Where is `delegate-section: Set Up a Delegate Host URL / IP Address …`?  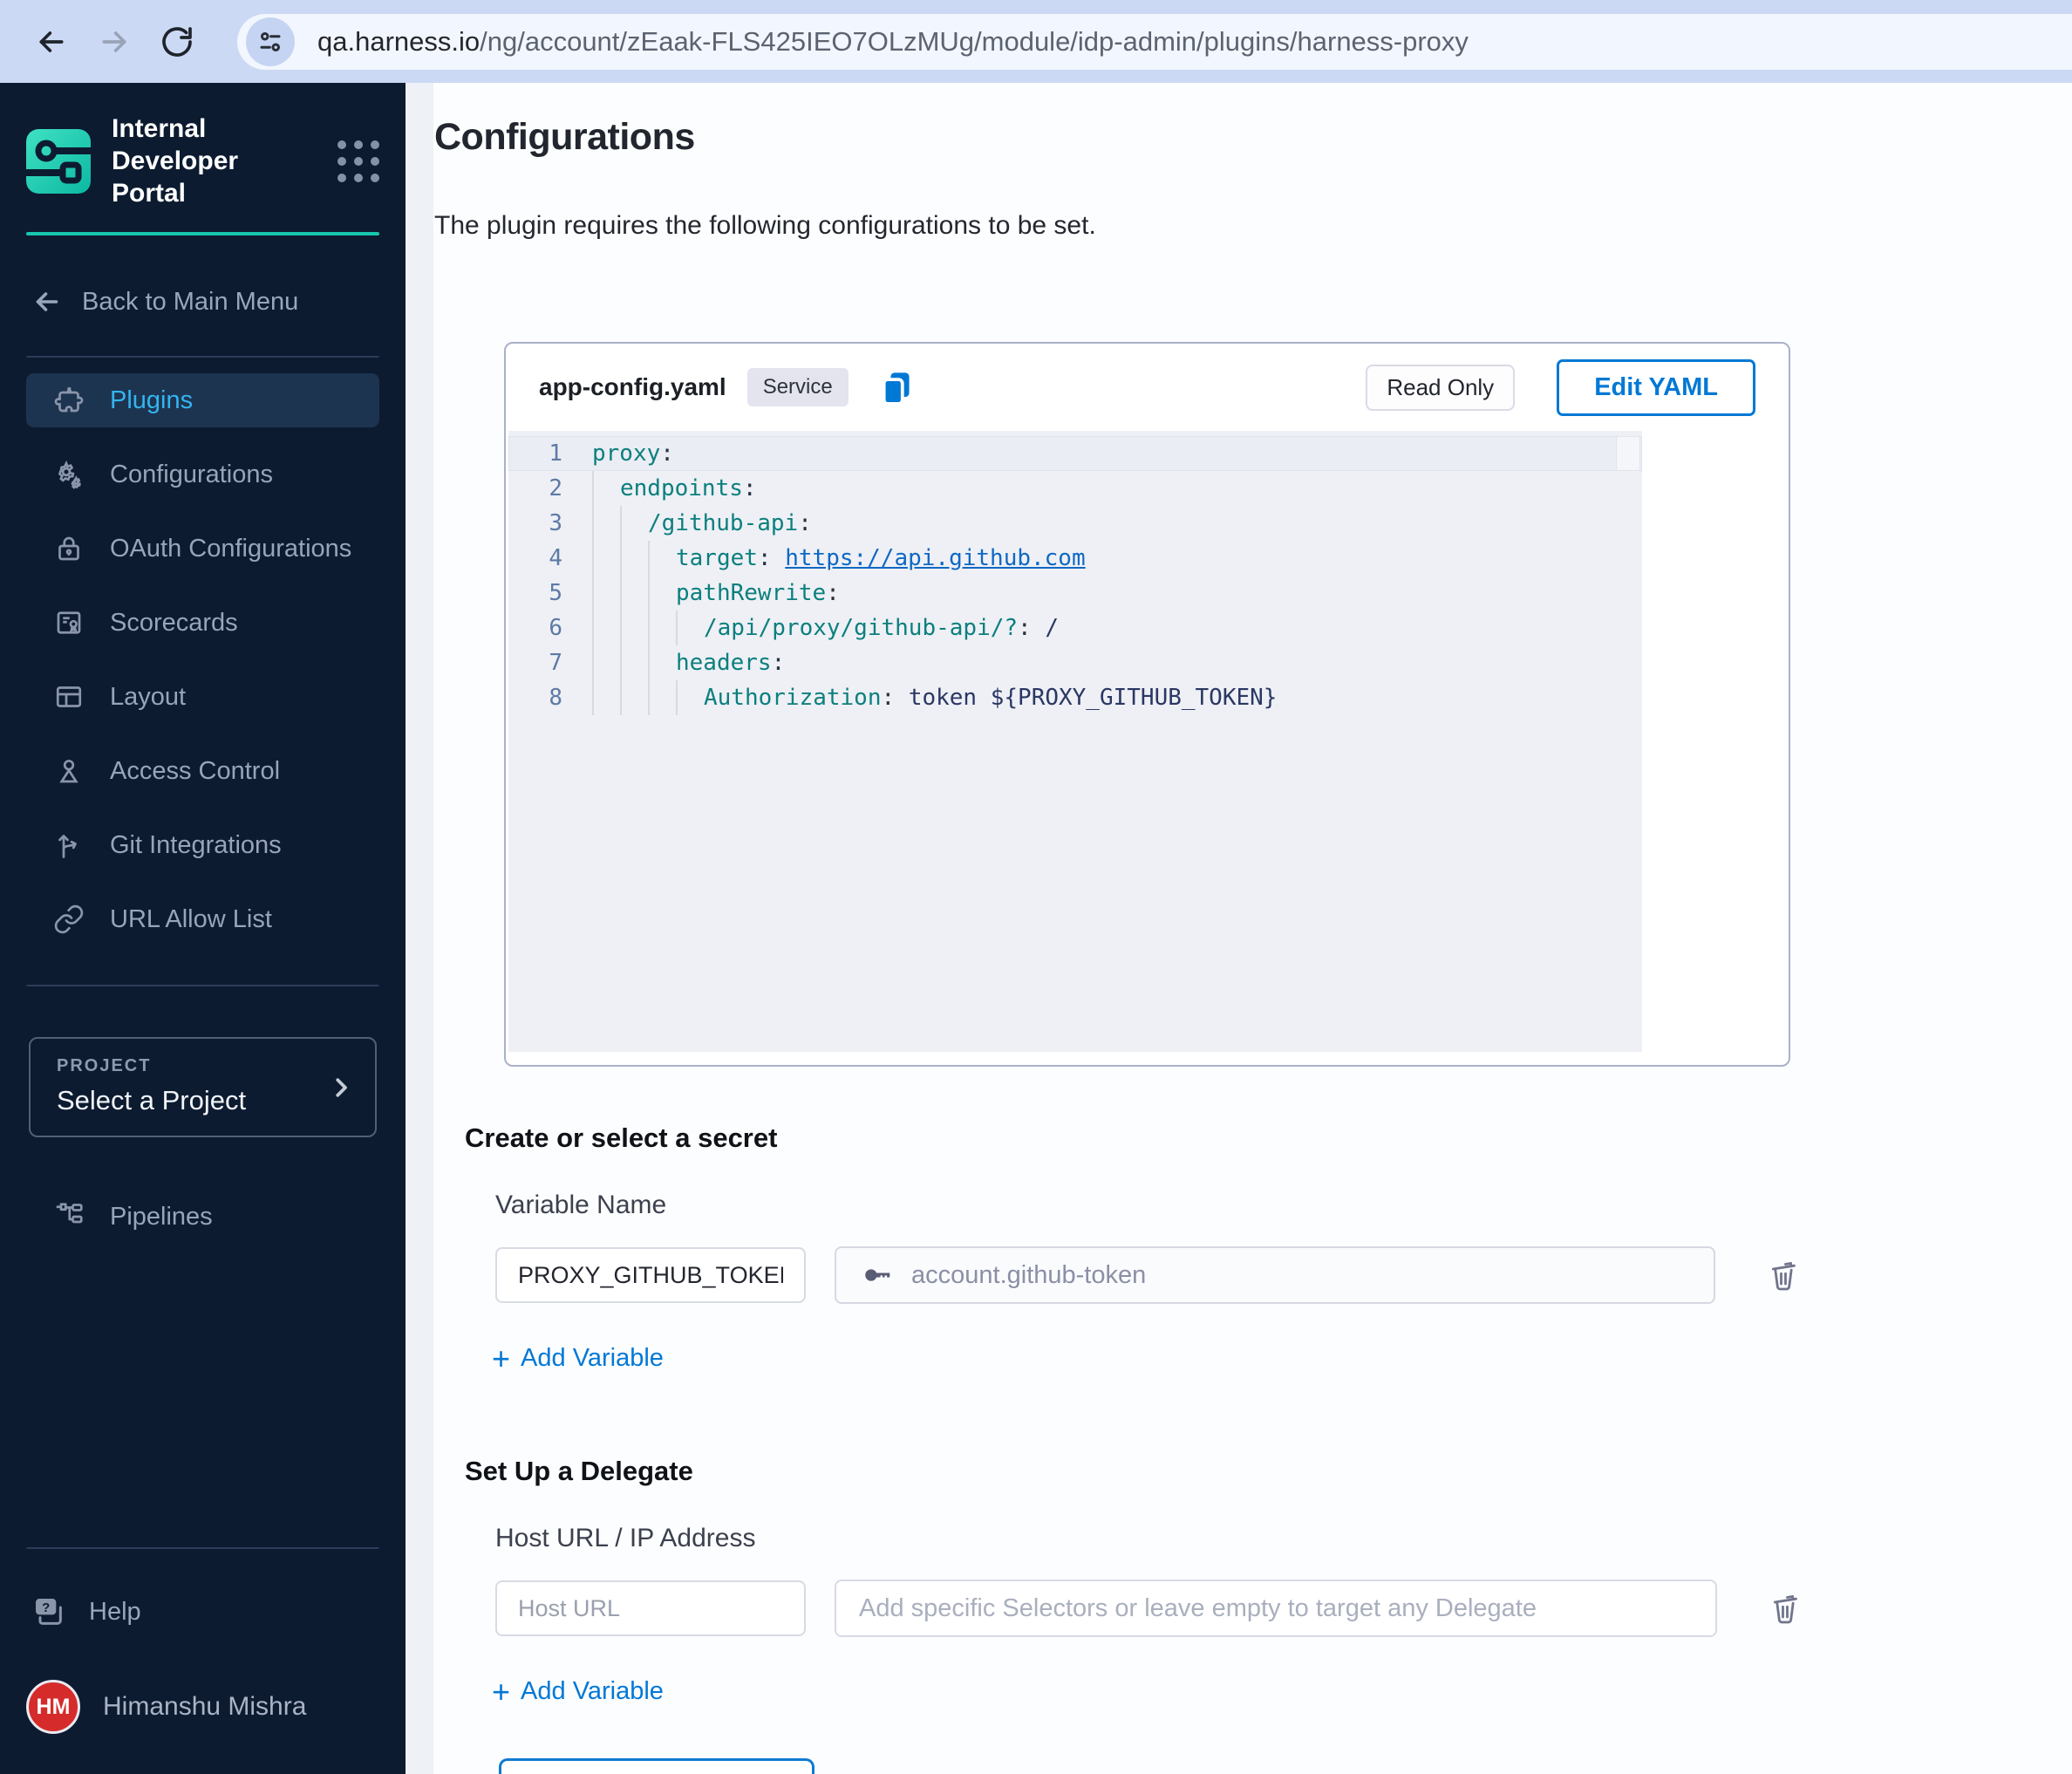
delegate-section: Set Up a Delegate Host URL / IP Address … is located at coordinates (1253, 1582).